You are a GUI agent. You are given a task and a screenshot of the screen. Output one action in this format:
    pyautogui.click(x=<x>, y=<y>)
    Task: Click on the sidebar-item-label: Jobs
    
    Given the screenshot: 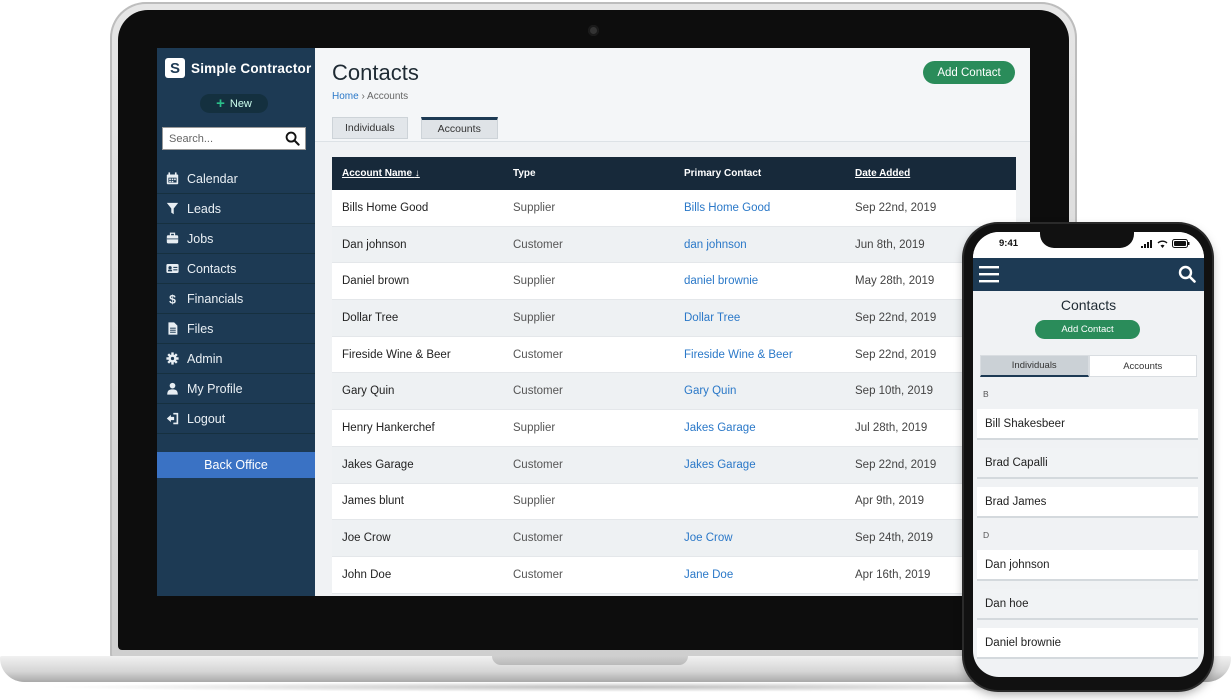 What is the action you would take?
    pyautogui.click(x=200, y=238)
    